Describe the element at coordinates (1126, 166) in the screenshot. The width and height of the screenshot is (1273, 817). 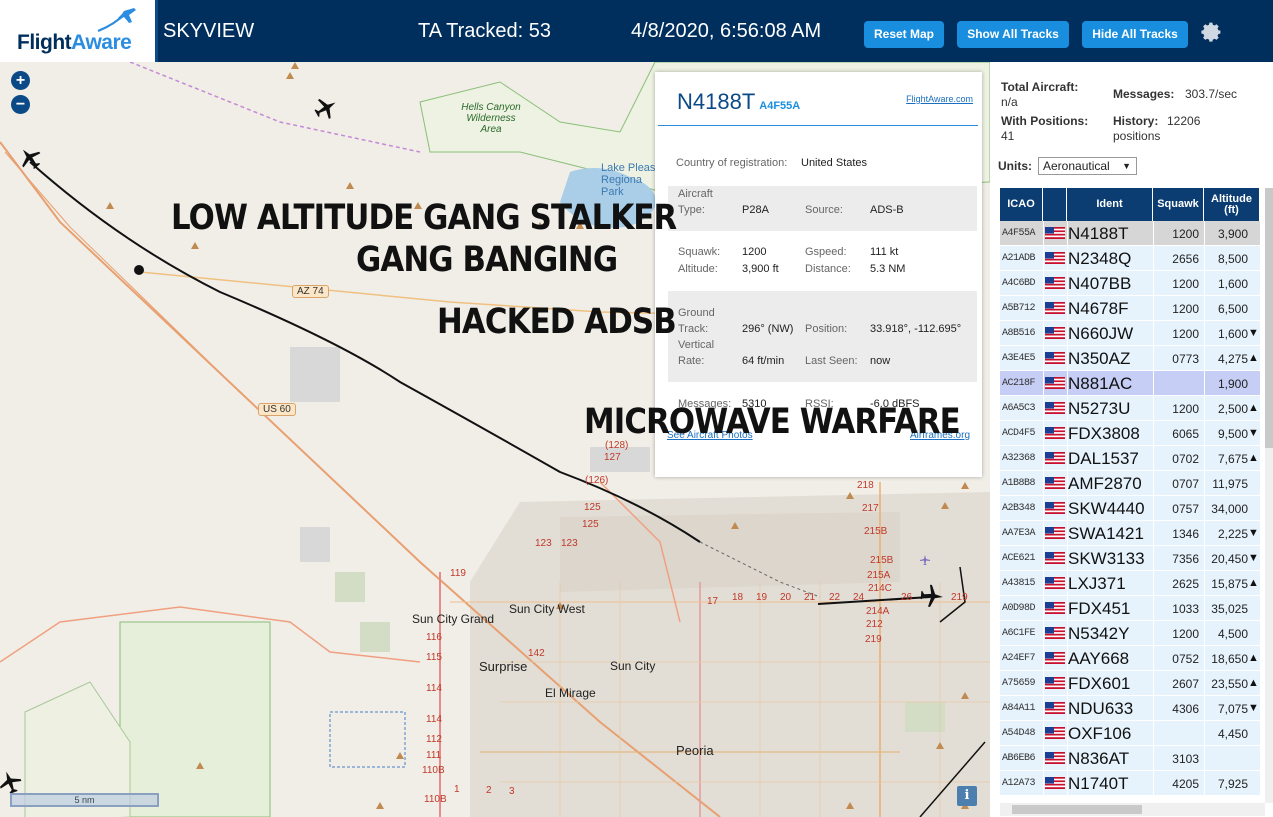
I see `chevron-down-icon: ▼` at that location.